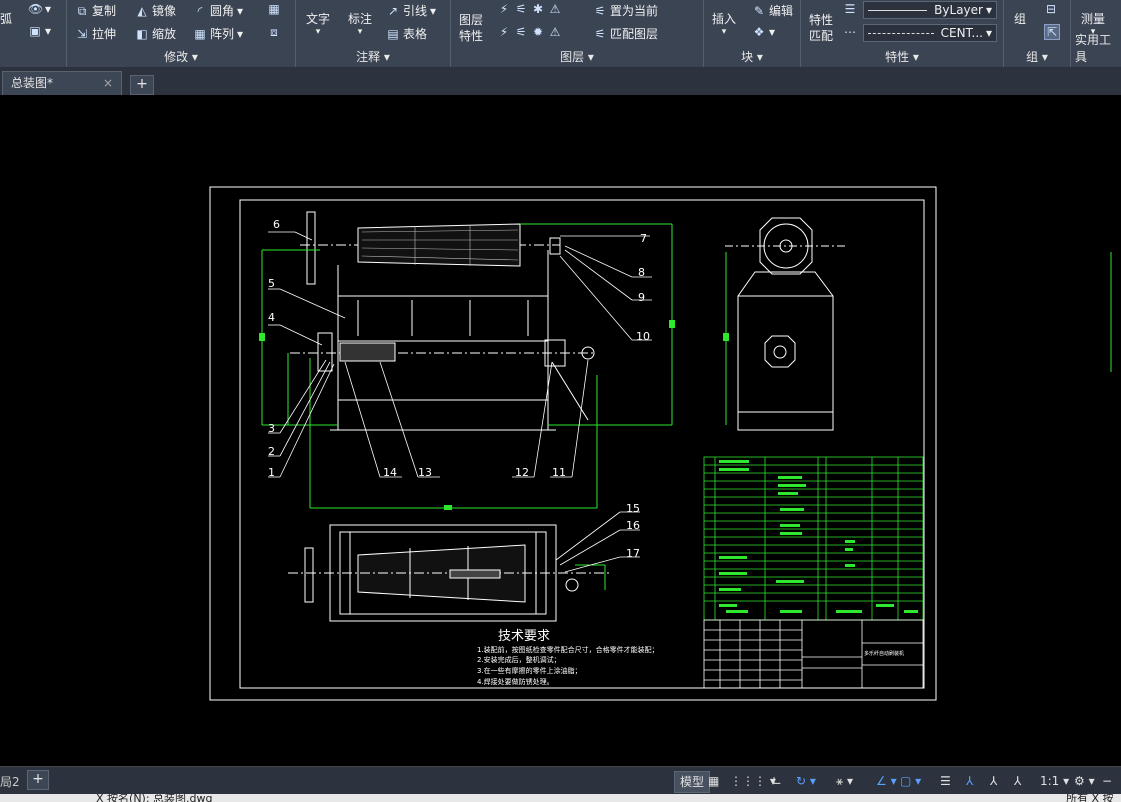 This screenshot has width=1121, height=802. What do you see at coordinates (692, 782) in the screenshot?
I see `model-space-button: 模型` at bounding box center [692, 782].